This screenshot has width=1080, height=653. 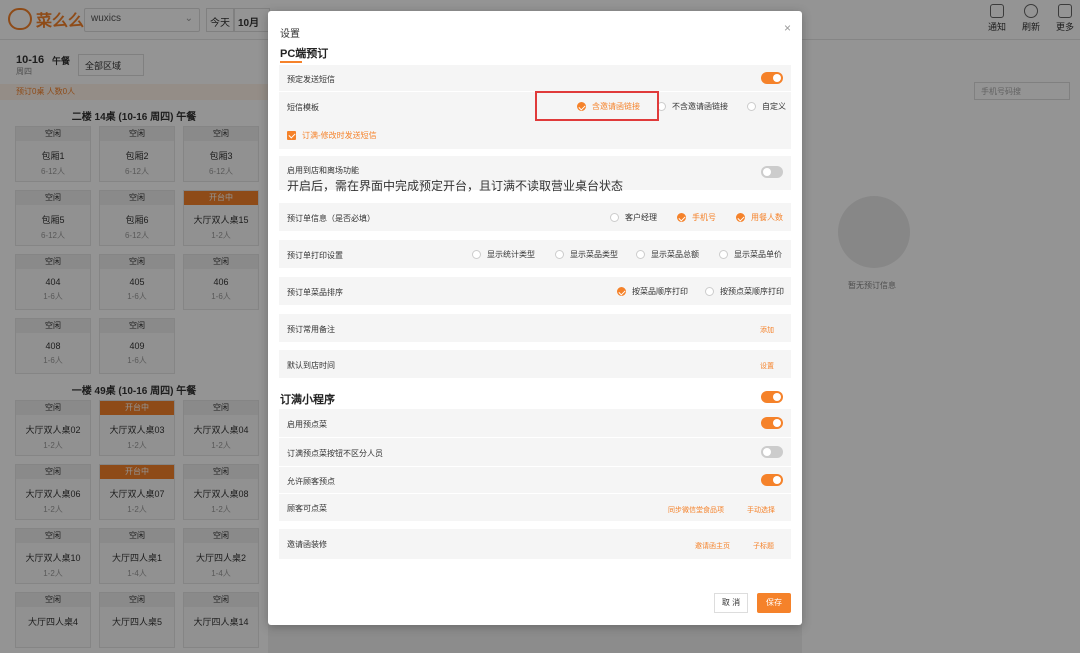 I want to click on dish-sort-pre-label: 按预点菜顺序打印, so click(x=752, y=291).